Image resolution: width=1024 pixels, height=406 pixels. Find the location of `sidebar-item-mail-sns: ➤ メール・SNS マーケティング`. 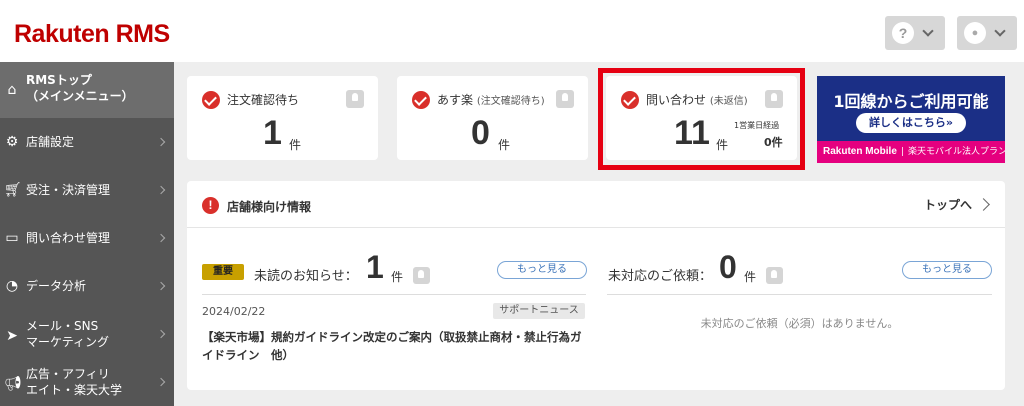

sidebar-item-mail-sns: ➤ メール・SNS マーケティング is located at coordinates (87, 334).